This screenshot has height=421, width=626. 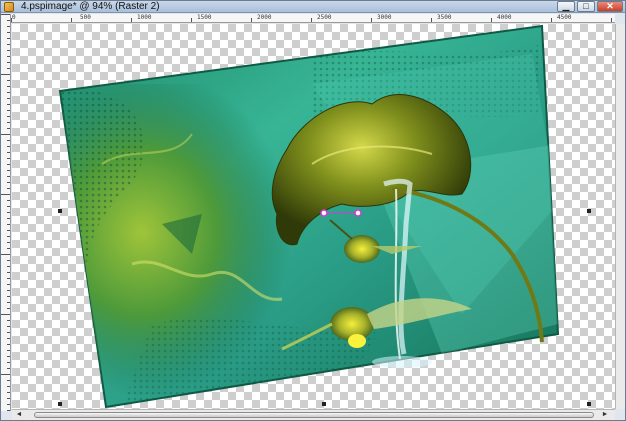 I want to click on ruler-label: 500, so click(x=85, y=17).